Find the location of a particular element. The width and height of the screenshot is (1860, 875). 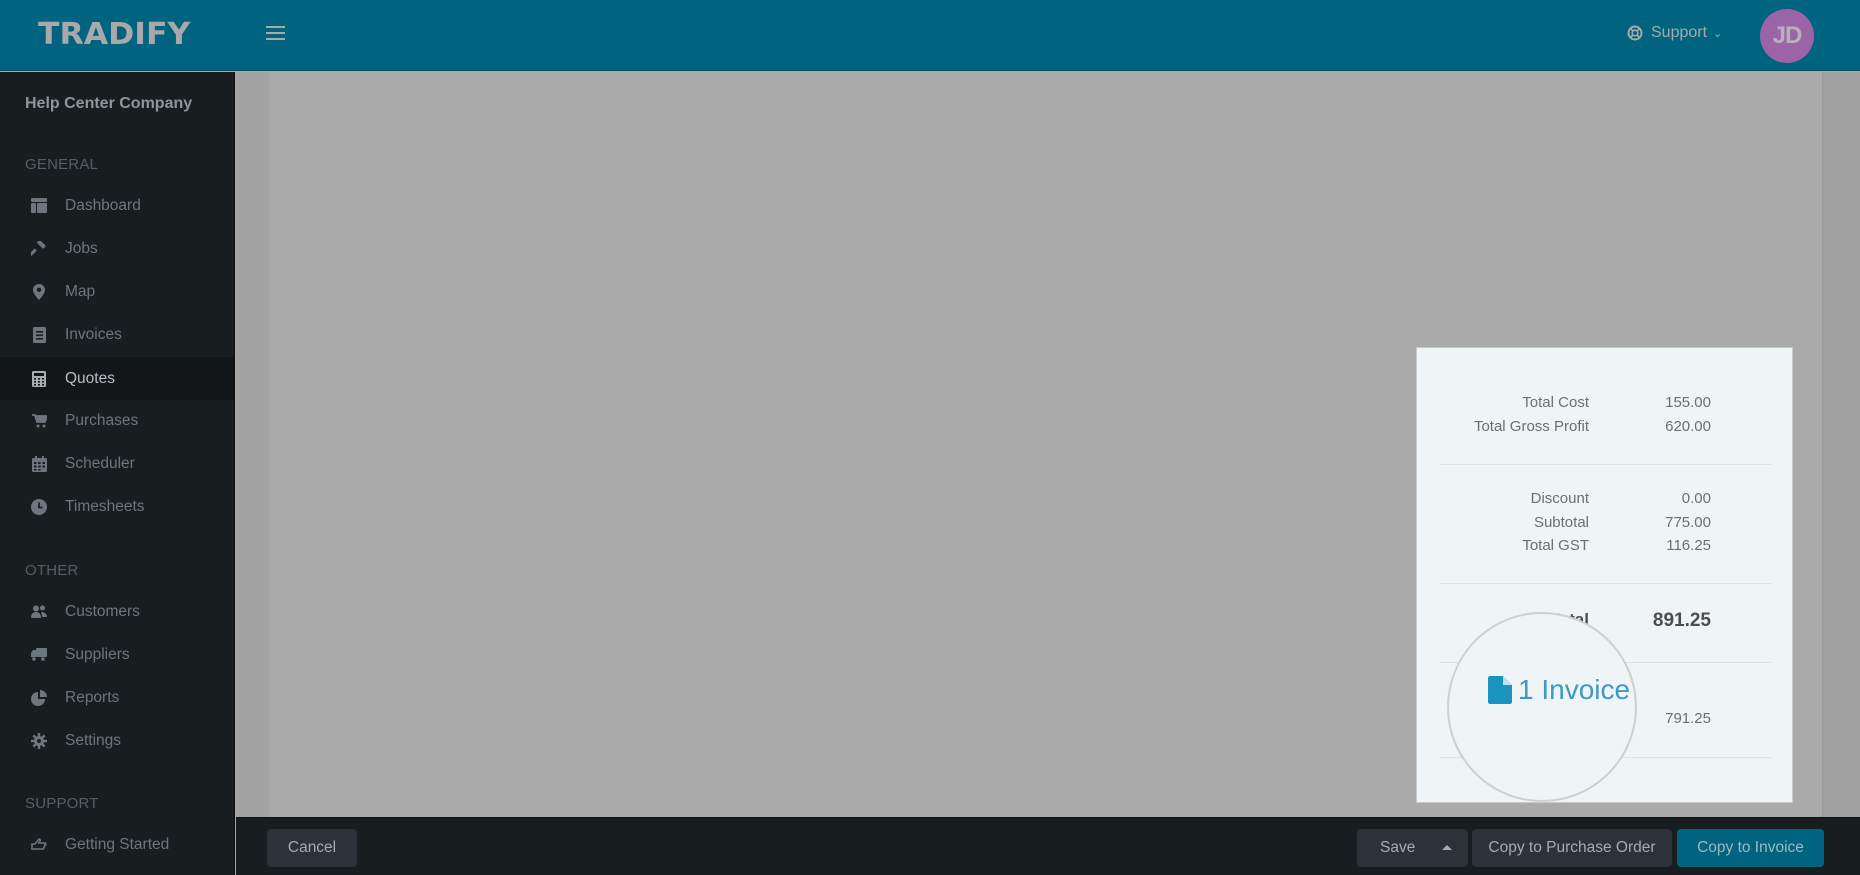

summary-row-total-cost: Total Cost 155.00 is located at coordinates (1605, 406).